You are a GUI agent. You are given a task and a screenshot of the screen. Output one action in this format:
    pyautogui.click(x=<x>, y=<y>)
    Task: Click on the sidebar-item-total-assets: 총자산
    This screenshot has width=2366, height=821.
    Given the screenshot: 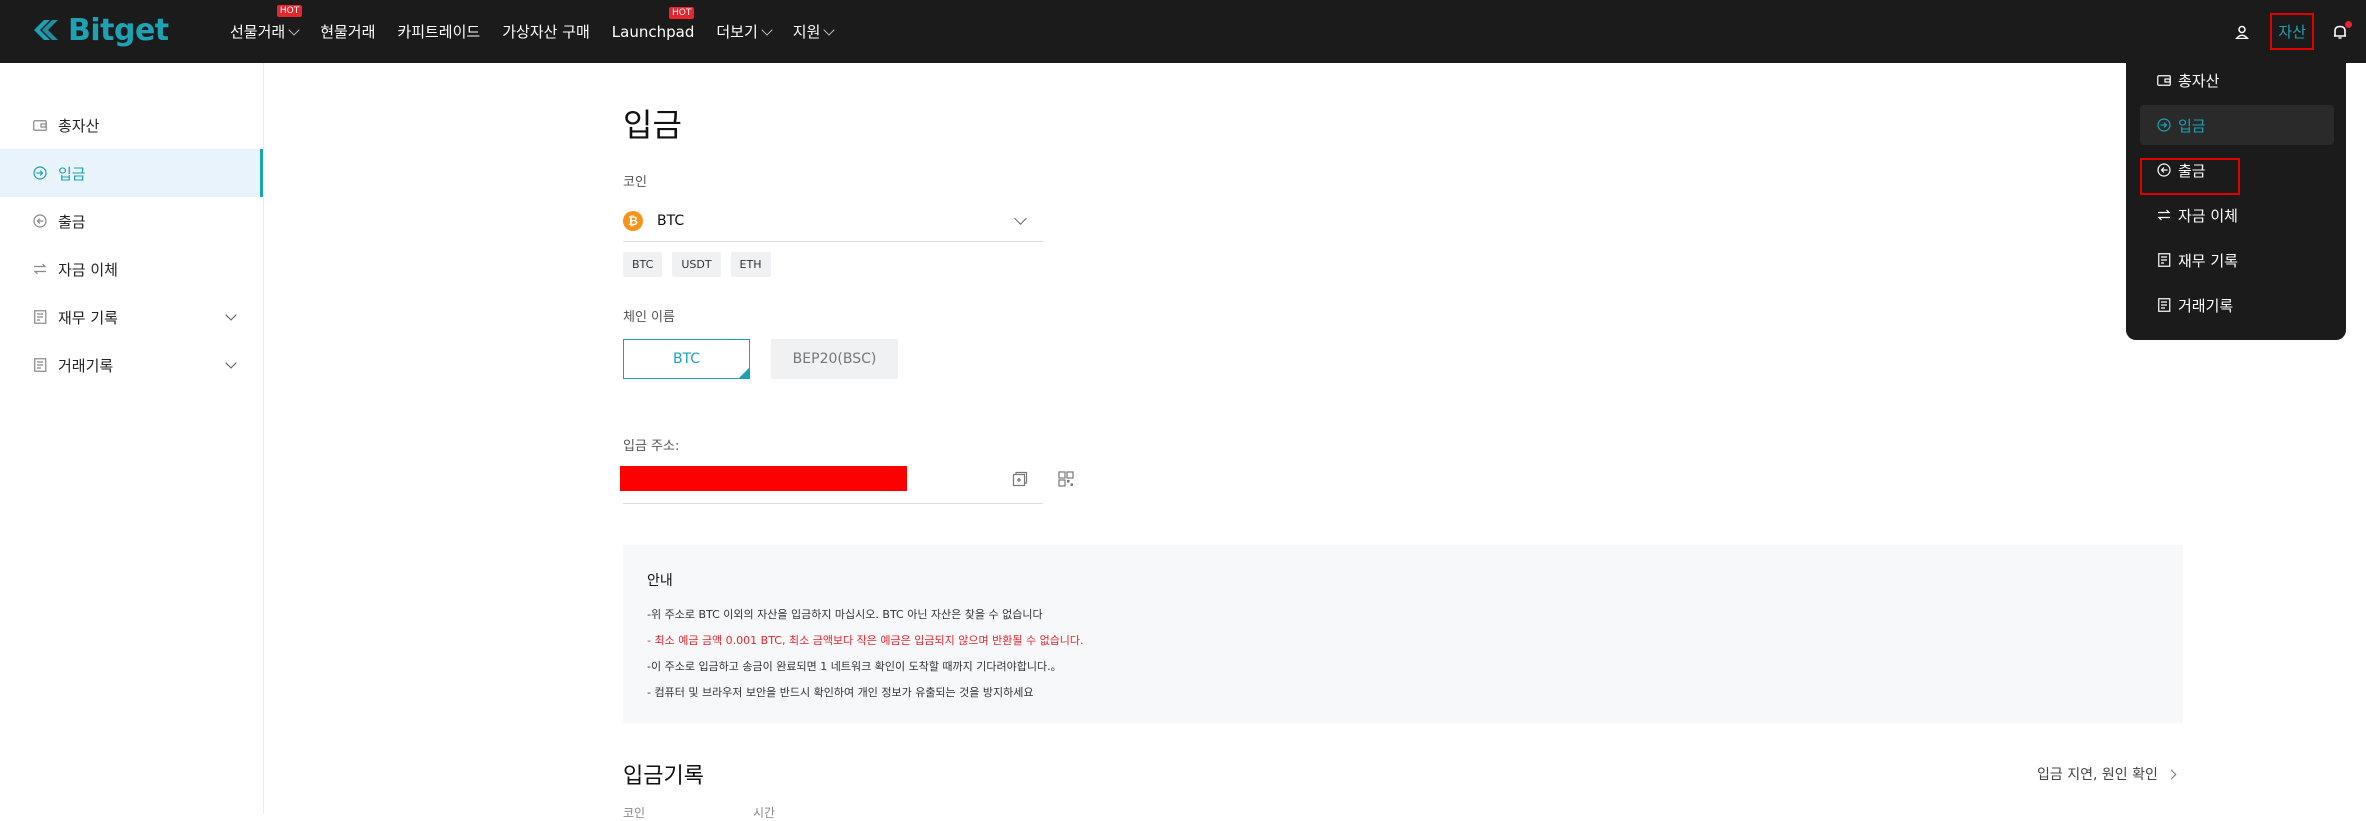 What is the action you would take?
    pyautogui.click(x=131, y=125)
    